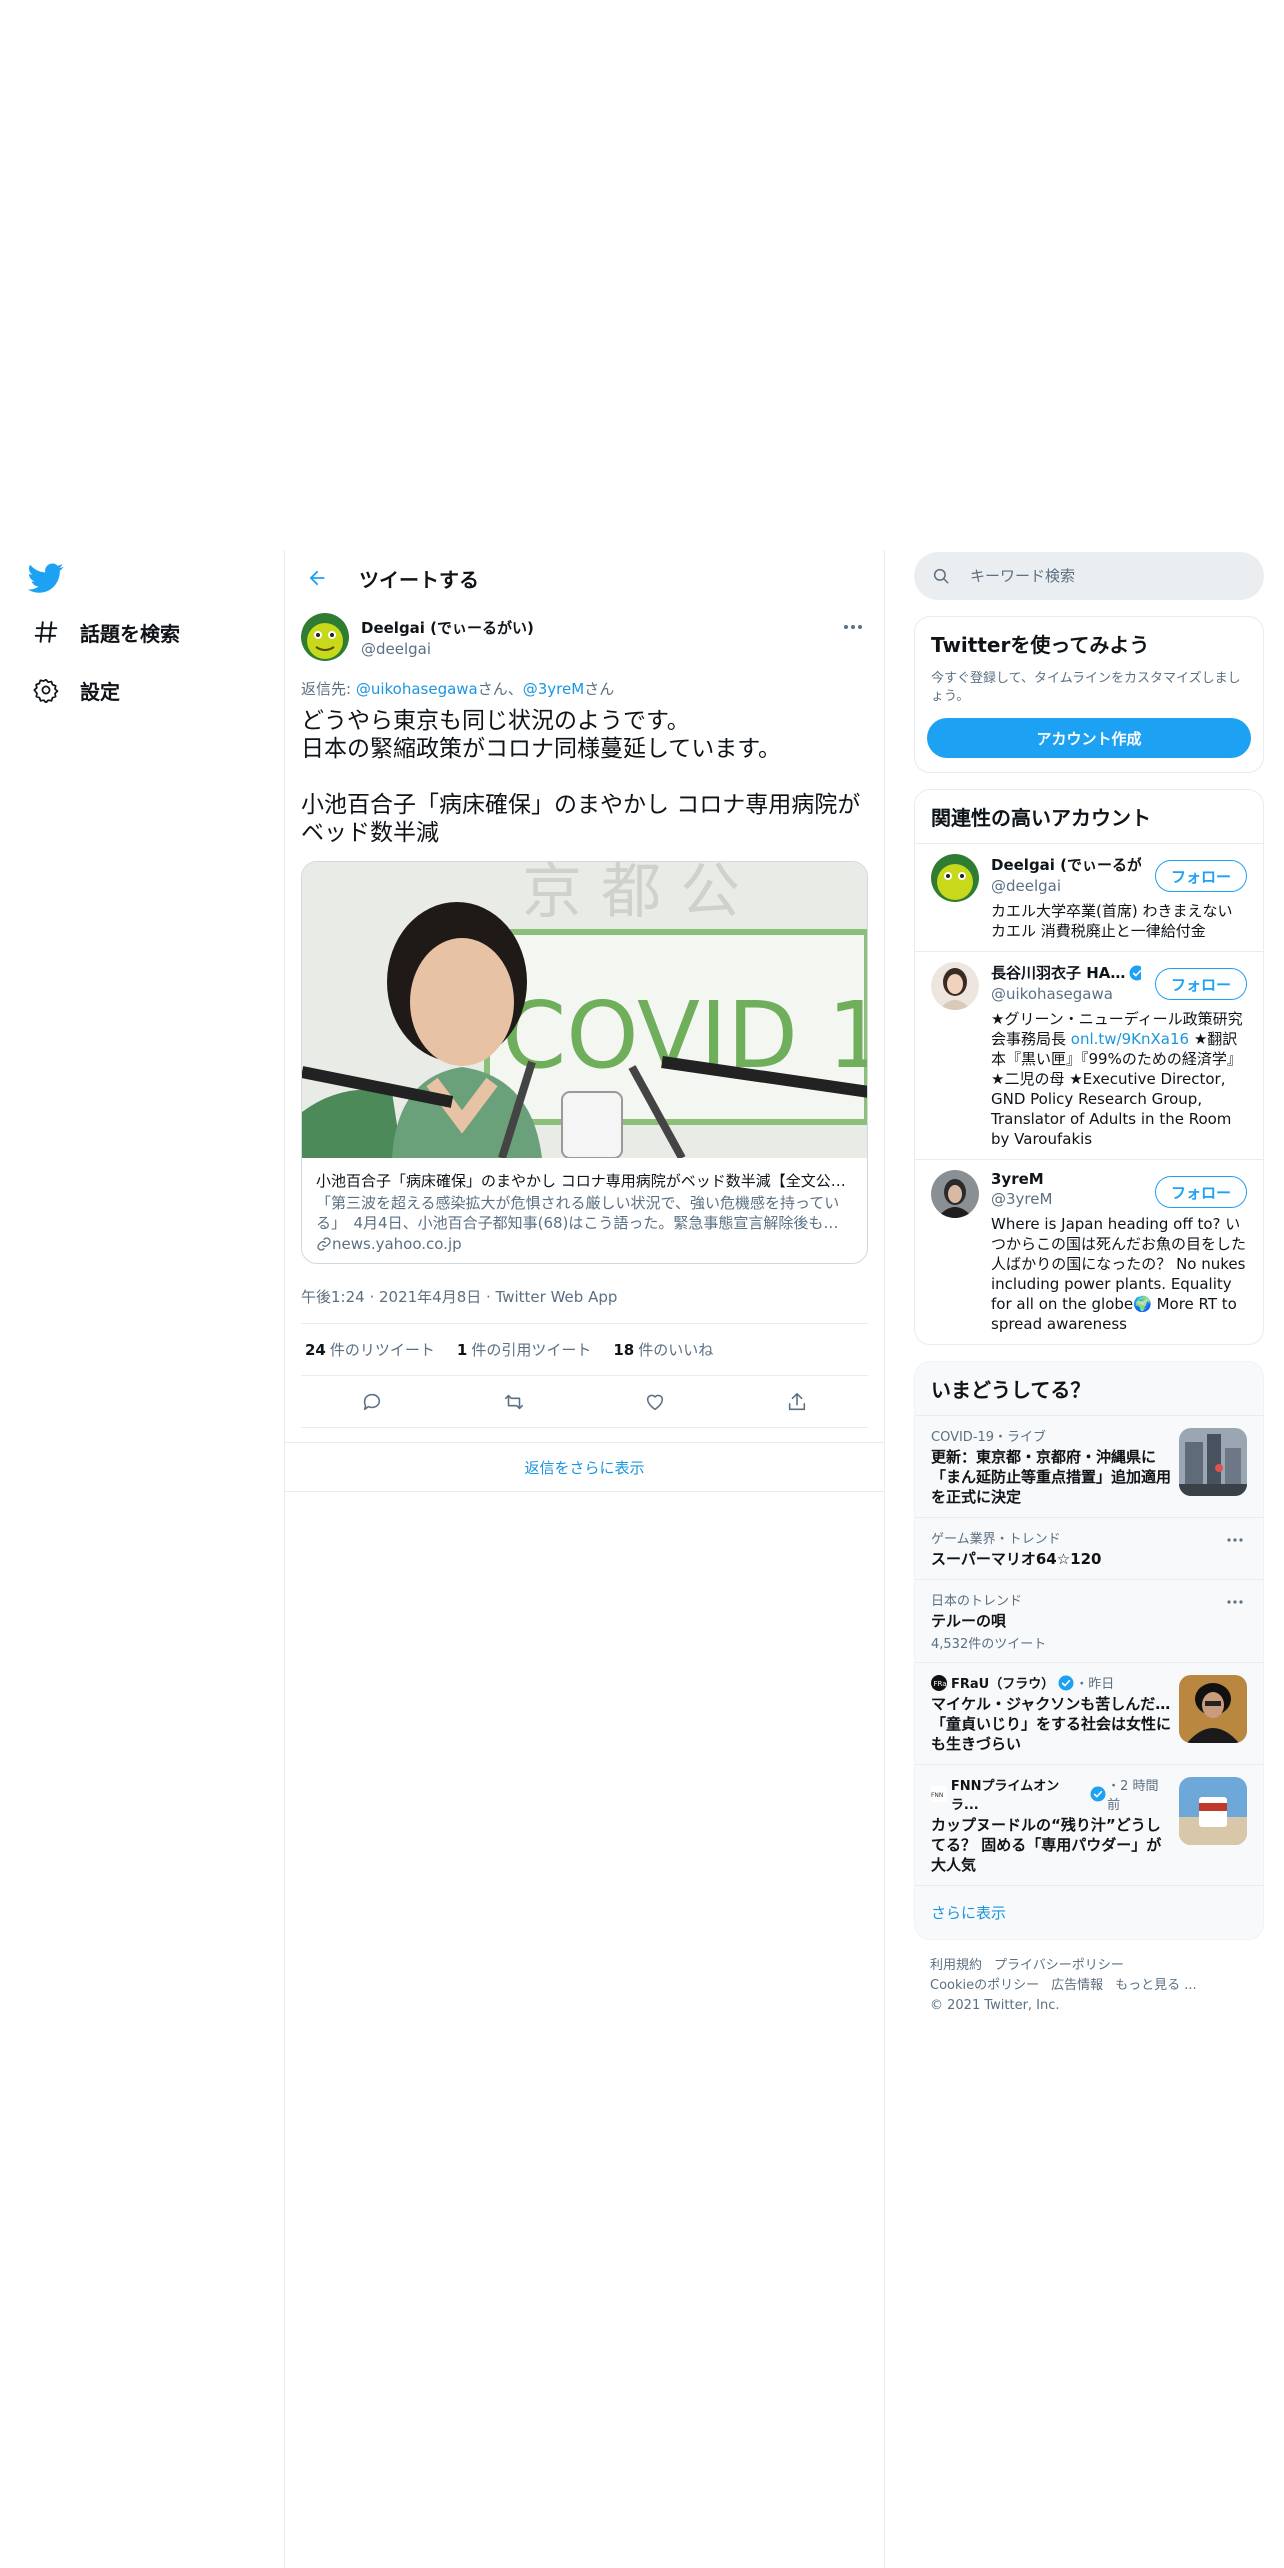 This screenshot has height=2568, width=1284. Describe the element at coordinates (584, 1244) in the screenshot. I see `card-domain: news.yahoo.co.jp` at that location.